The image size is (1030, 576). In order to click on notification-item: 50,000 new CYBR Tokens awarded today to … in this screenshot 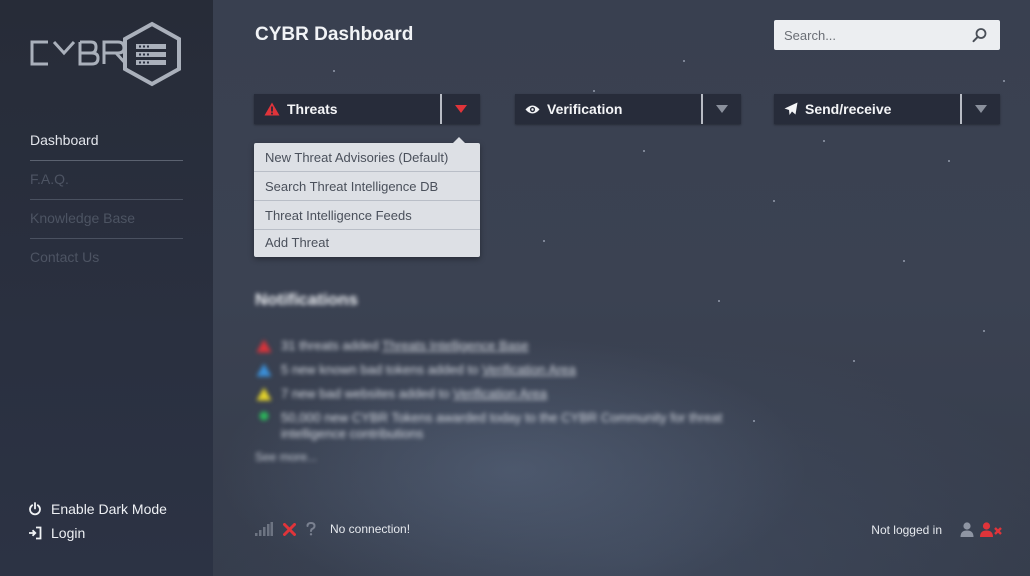, I will do `click(495, 426)`.